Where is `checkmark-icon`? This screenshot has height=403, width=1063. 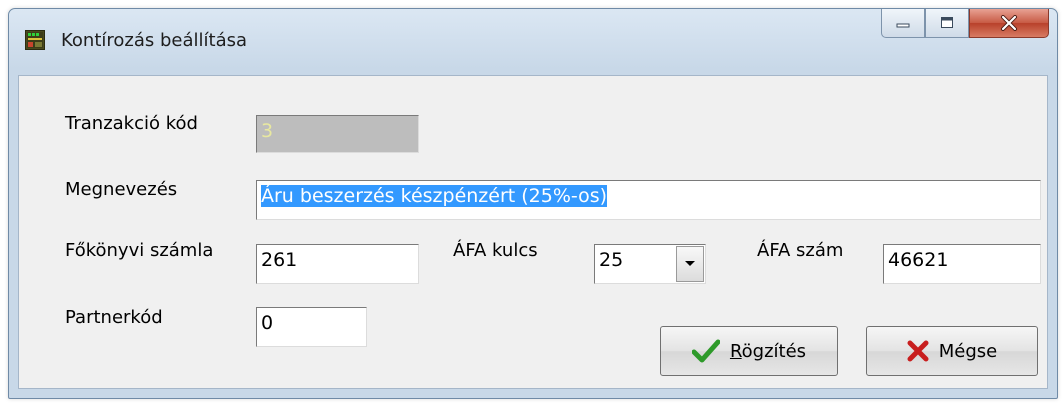 checkmark-icon is located at coordinates (705, 351).